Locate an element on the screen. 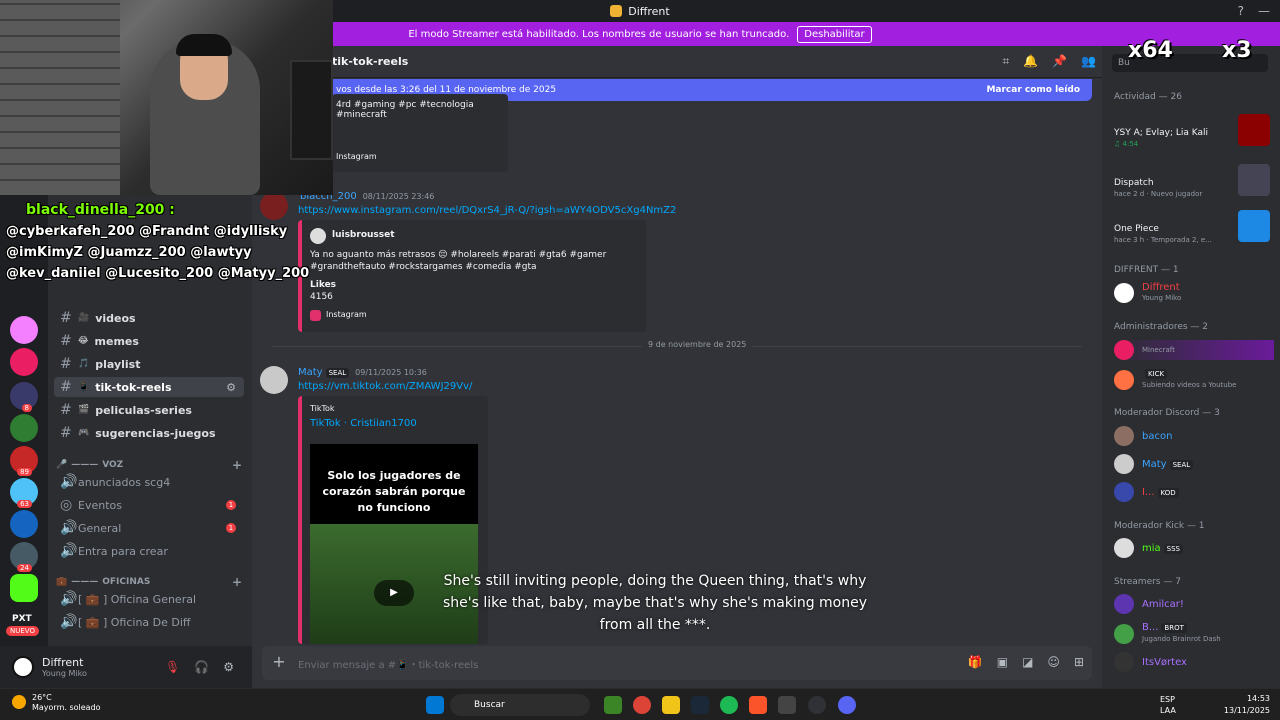 This screenshot has height=720, width=1280. voice-channel: 🔊[ 💼 ] Oficina De Diff is located at coordinates (149, 622).